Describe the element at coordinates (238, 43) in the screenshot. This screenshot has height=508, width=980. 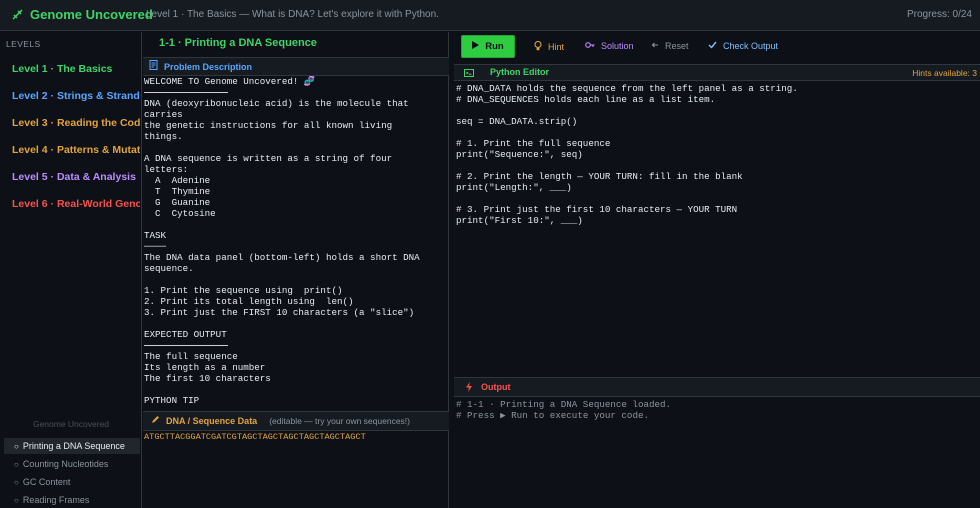
I see `lesson-title: 1-1 · Printing a DNA Sequence` at that location.